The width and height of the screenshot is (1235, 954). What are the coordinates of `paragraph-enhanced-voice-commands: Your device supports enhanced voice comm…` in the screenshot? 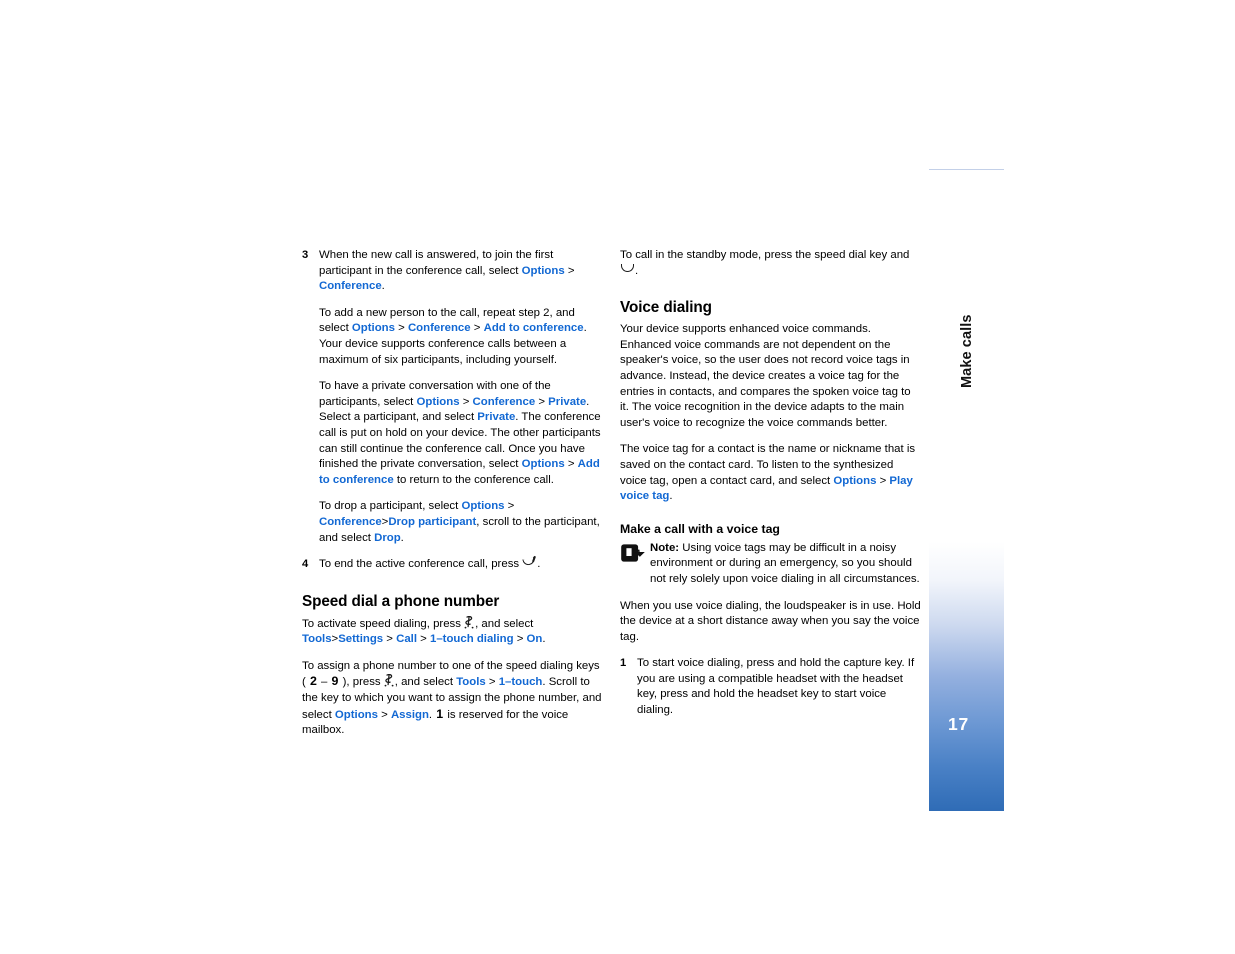 It's located at (765, 376).